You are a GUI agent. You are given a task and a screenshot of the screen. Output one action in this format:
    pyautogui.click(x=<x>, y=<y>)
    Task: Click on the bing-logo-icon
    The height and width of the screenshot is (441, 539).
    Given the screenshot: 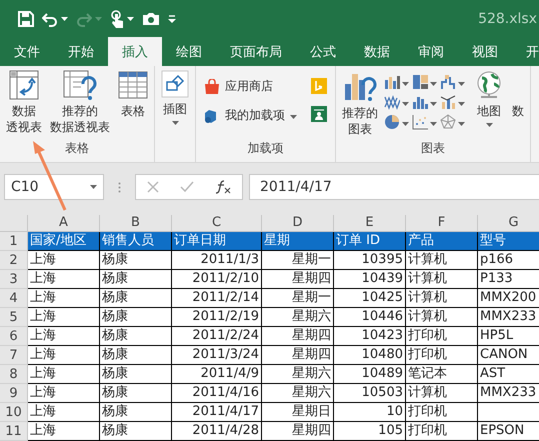 What is the action you would take?
    pyautogui.click(x=319, y=86)
    